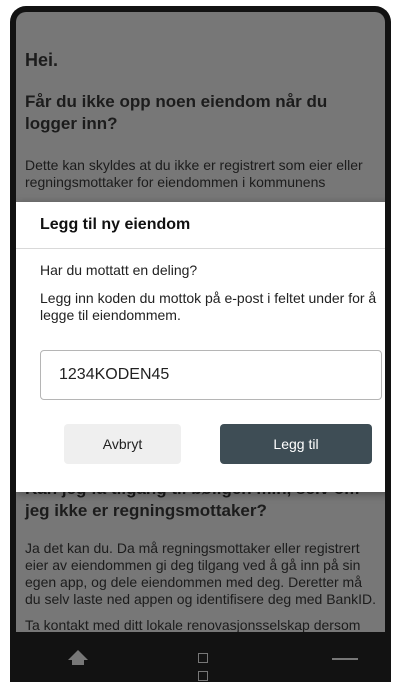 This screenshot has height=682, width=401. Describe the element at coordinates (210, 665) in the screenshot. I see `recent-apps-icon` at that location.